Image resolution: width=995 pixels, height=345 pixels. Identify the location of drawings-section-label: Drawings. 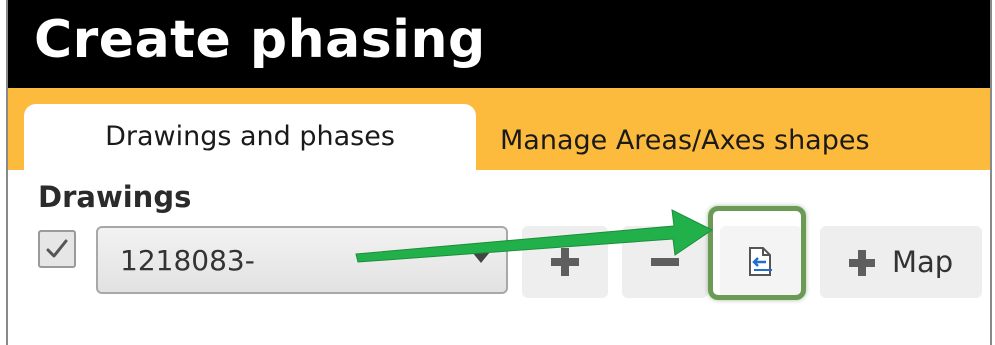
(115, 197).